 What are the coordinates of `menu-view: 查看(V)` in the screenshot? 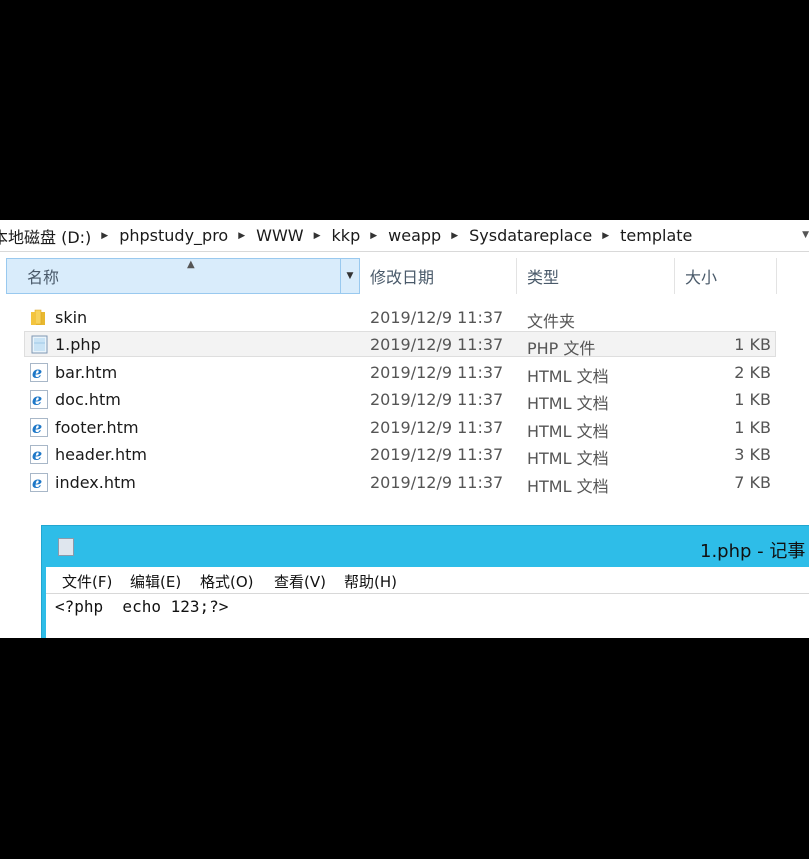 It's located at (300, 581).